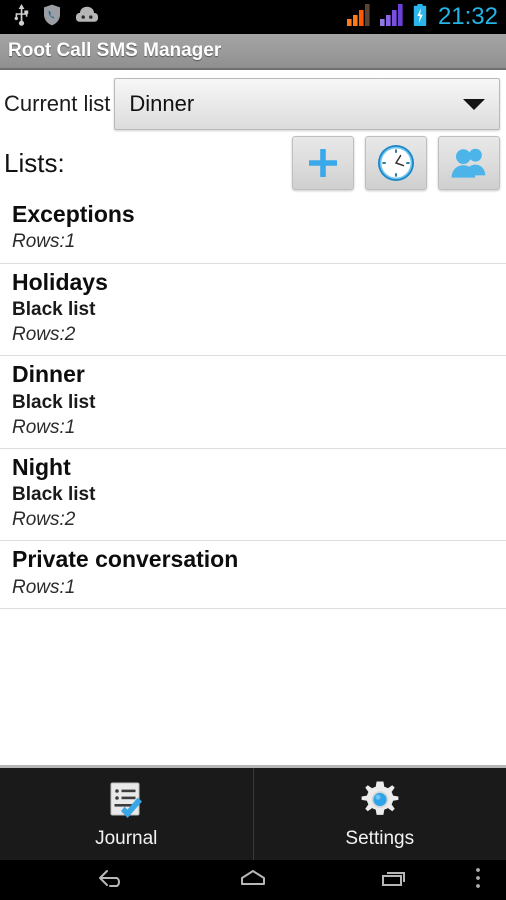  I want to click on usb-icon, so click(21, 17).